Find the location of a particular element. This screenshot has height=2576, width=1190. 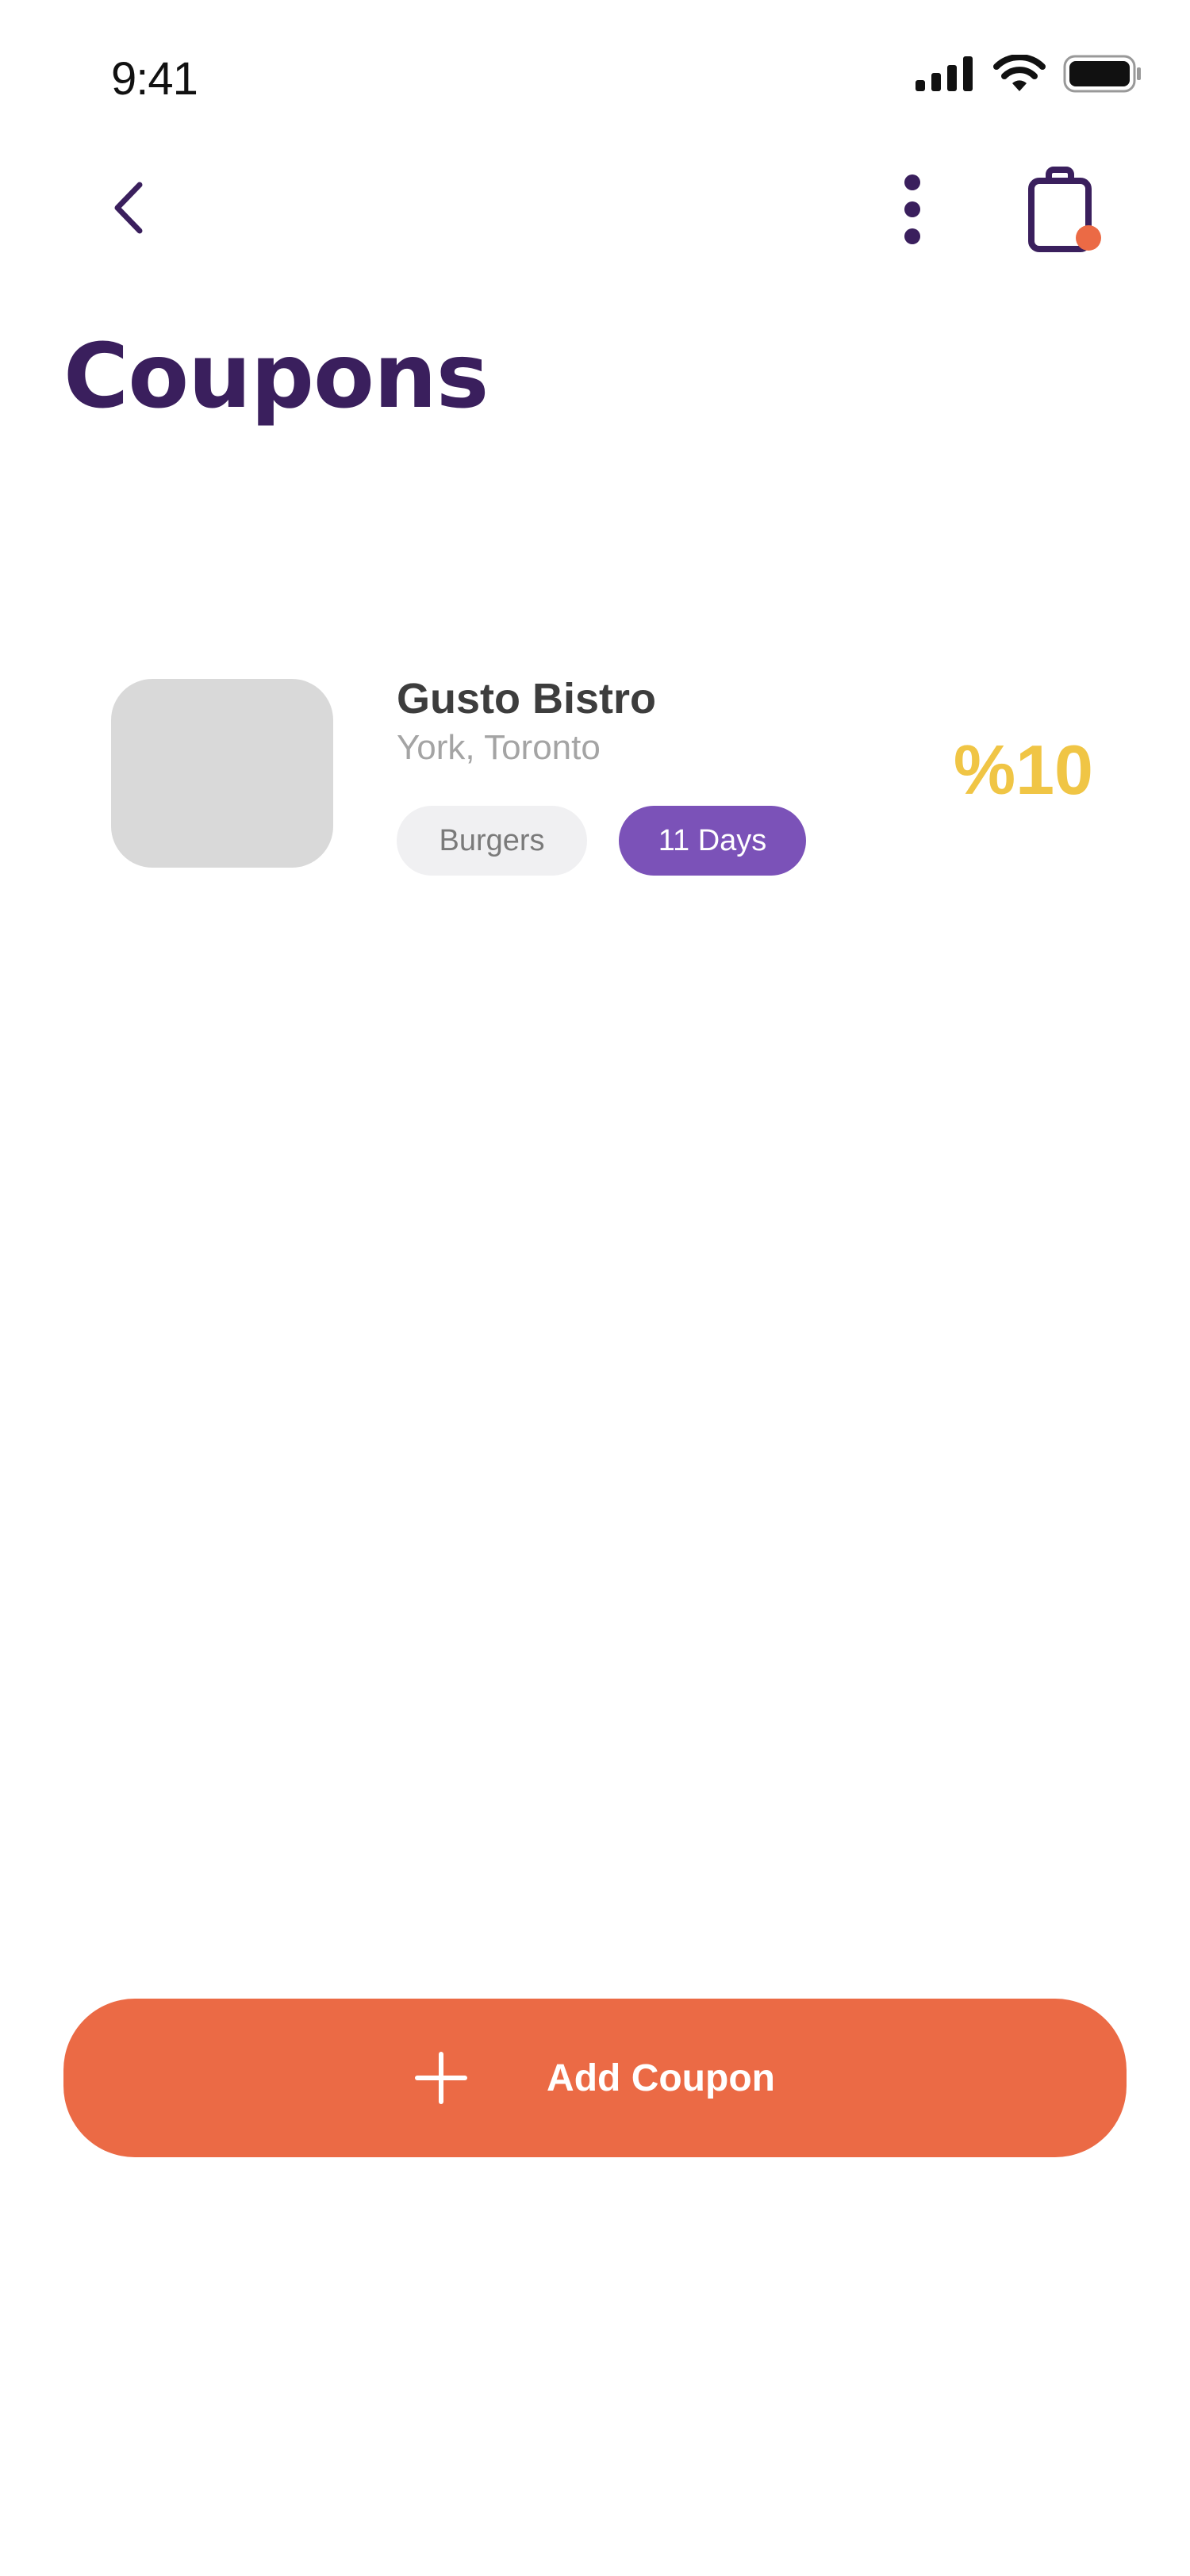

battery-icon is located at coordinates (1102, 74).